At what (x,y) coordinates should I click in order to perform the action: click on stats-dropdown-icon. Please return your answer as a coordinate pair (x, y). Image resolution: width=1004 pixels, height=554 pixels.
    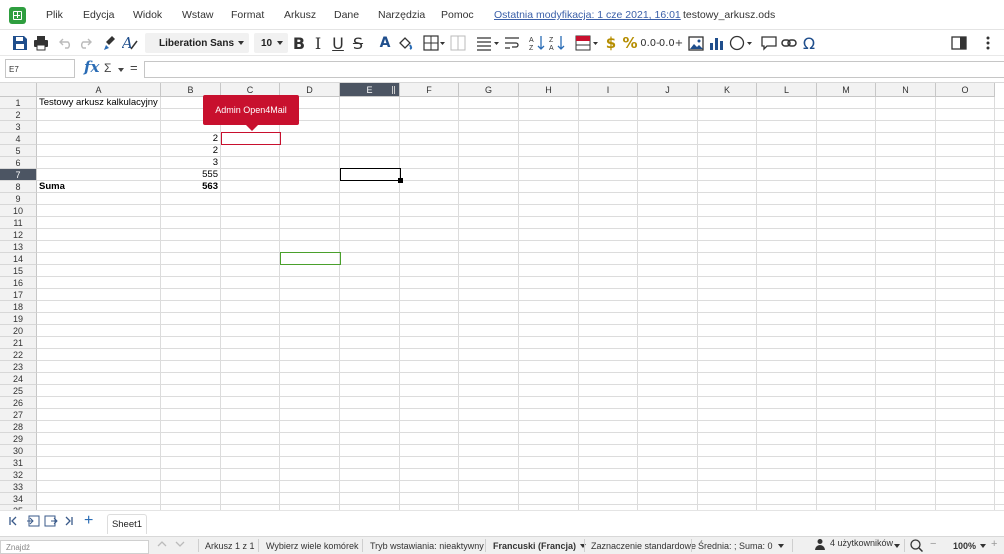
    Looking at the image, I should click on (779, 546).